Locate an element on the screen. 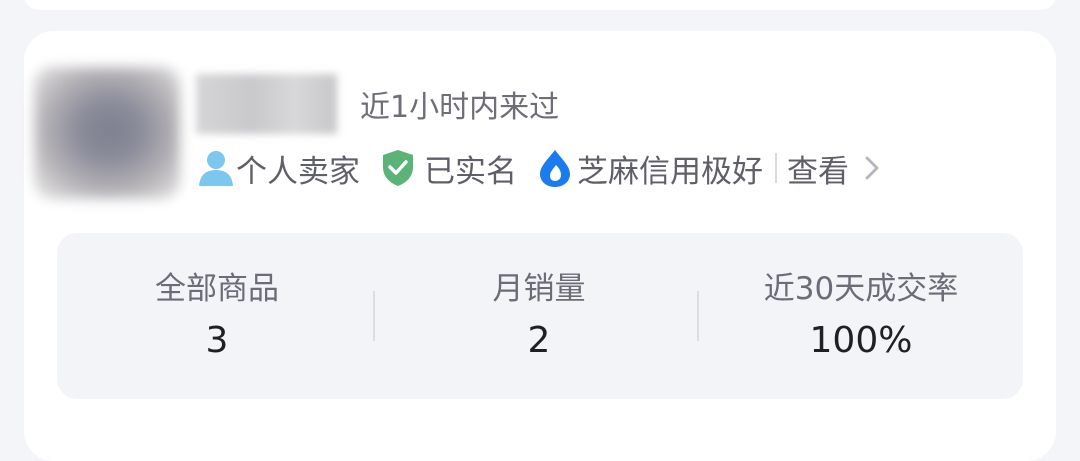 The height and width of the screenshot is (461, 1080). tag-sesame-credit: 芝麻信用极好 is located at coordinates (650, 168).